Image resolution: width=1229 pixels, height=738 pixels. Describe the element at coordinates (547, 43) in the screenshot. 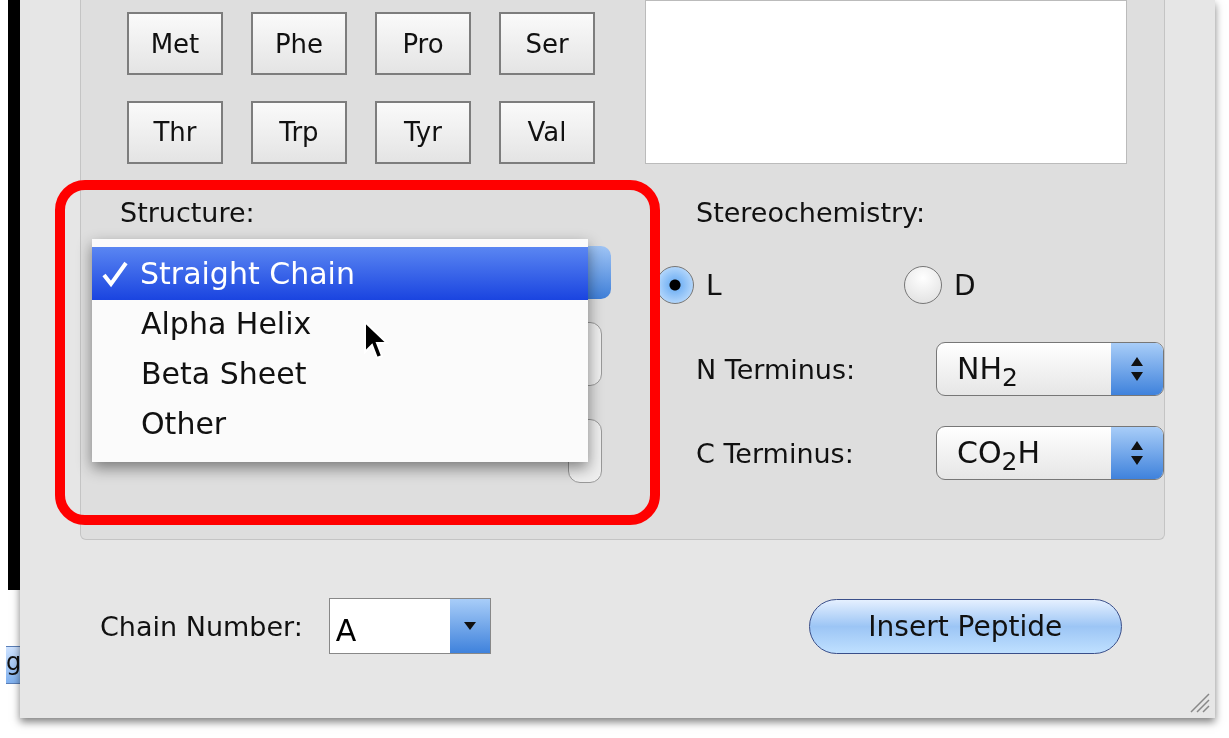

I see `amino-acid-button: Ser` at that location.